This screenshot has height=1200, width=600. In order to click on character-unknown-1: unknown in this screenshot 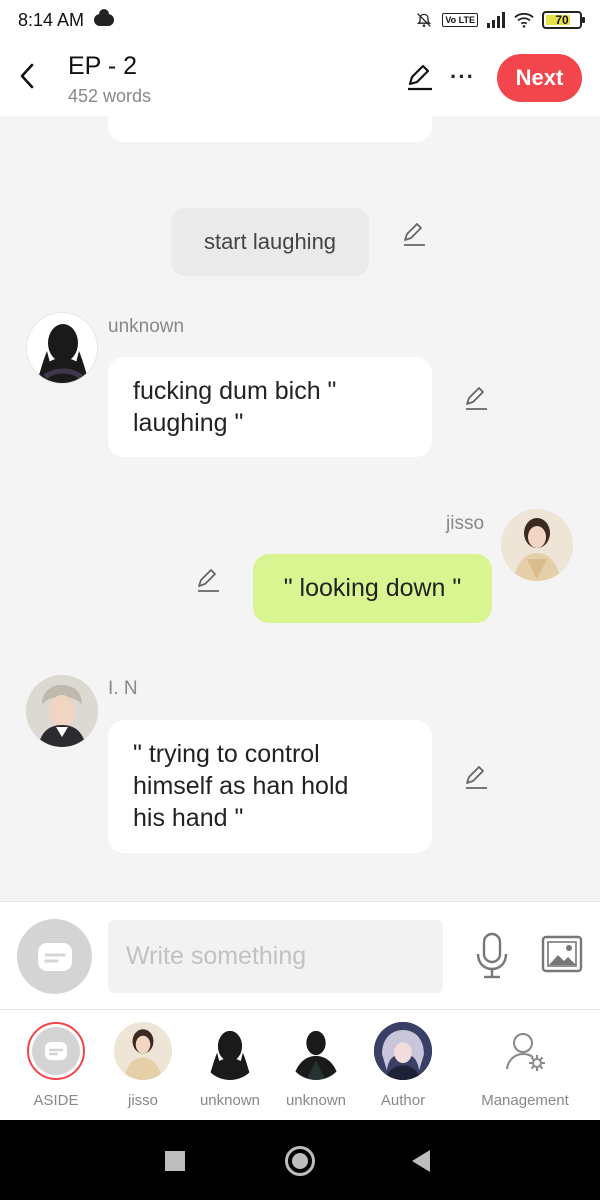, I will do `click(230, 1065)`.